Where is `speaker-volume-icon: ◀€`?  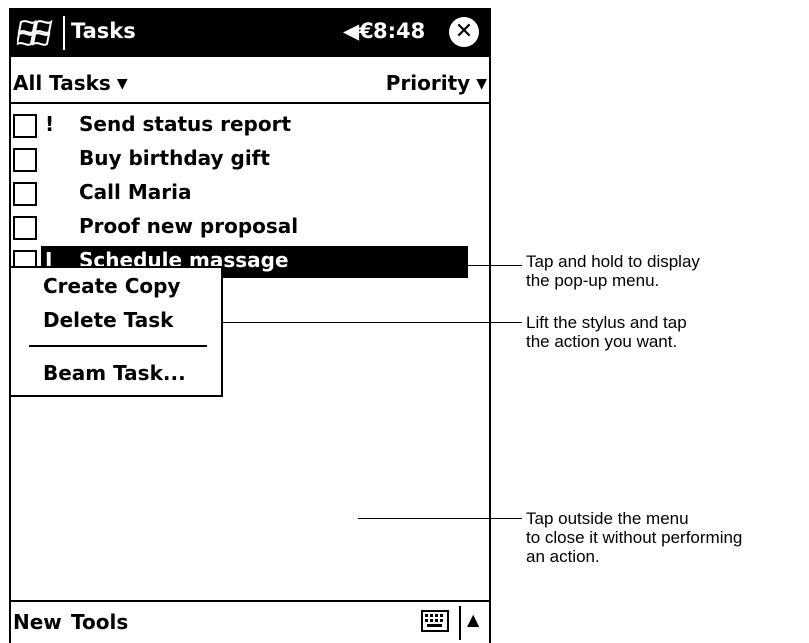
speaker-volume-icon: ◀€ is located at coordinates (358, 31).